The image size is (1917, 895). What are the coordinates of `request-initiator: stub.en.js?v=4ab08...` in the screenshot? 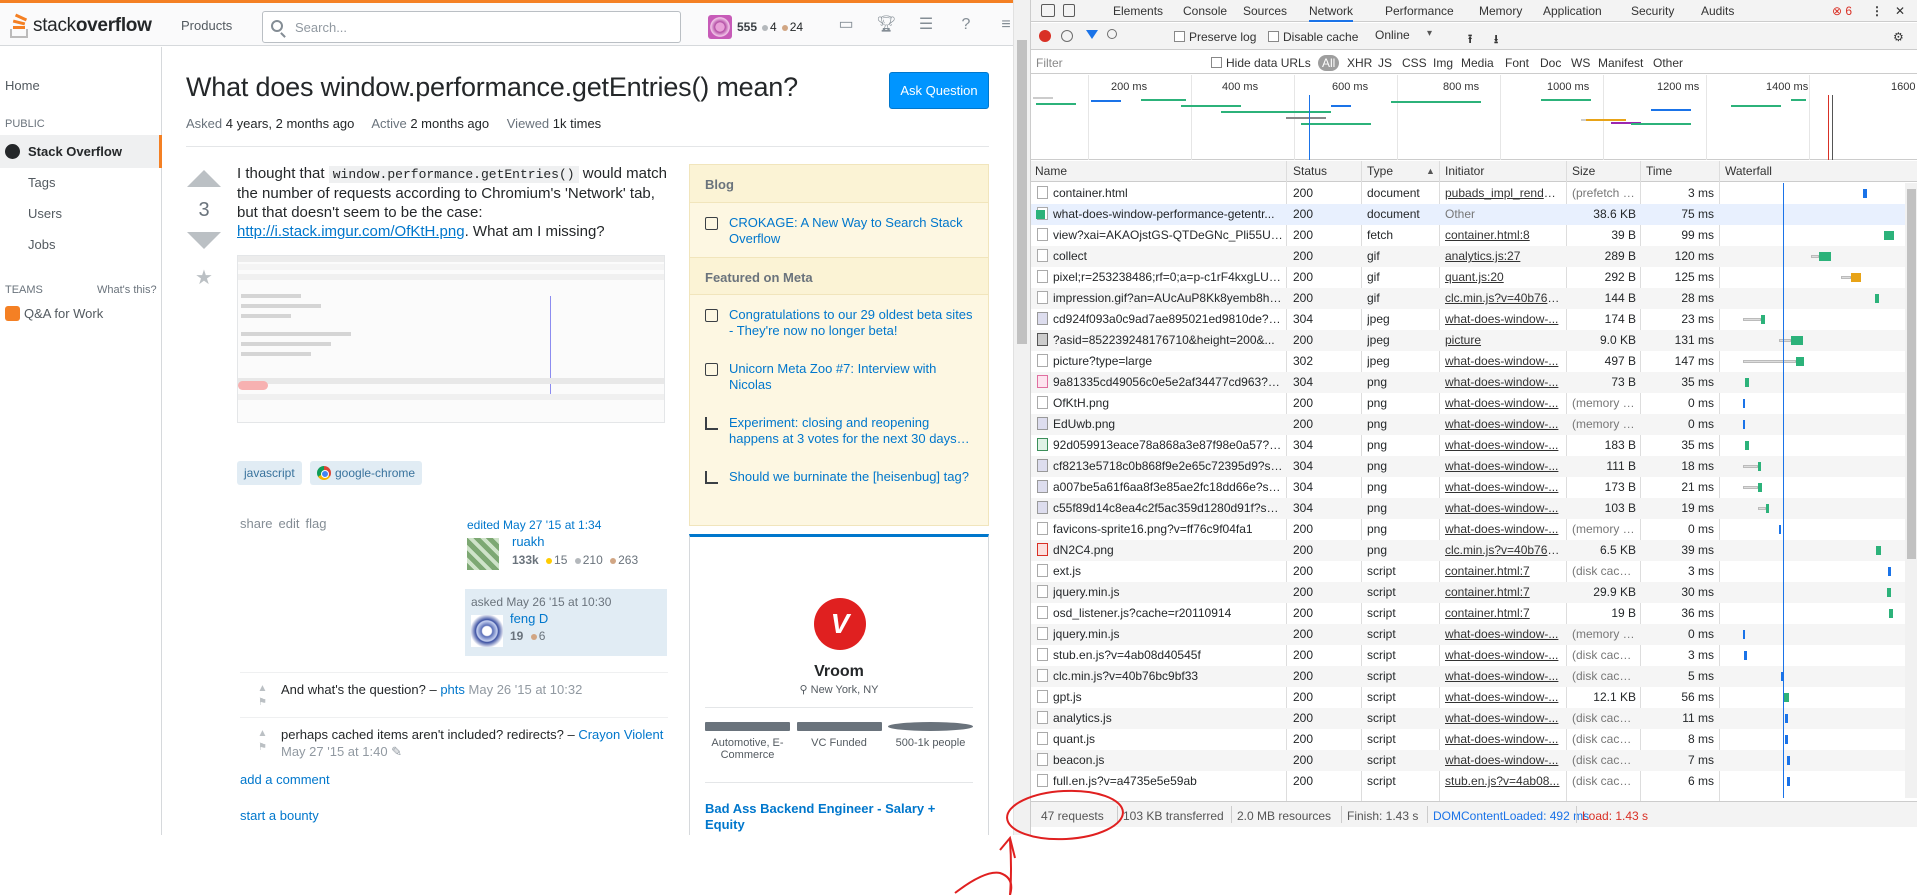 It's located at (1503, 781).